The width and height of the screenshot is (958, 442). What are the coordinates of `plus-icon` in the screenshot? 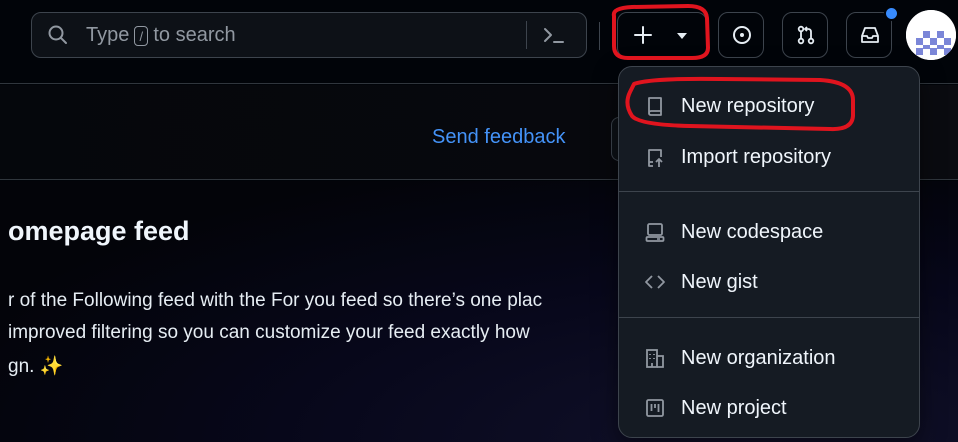 It's located at (643, 35).